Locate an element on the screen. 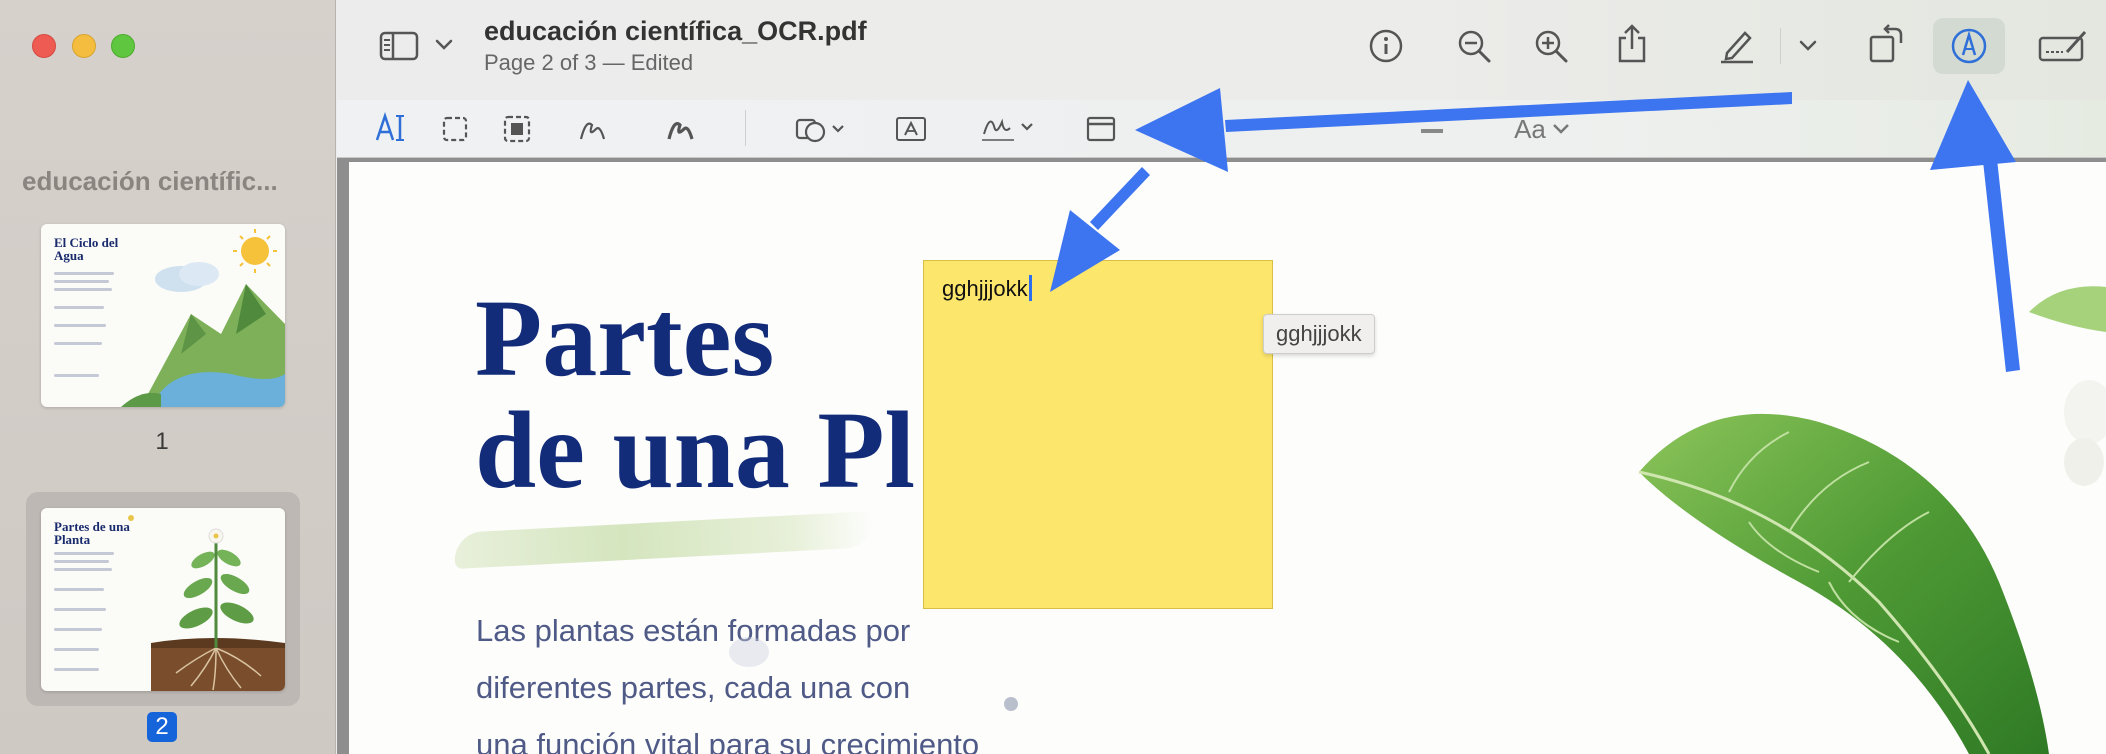 This screenshot has height=754, width=2106. markup-icon is located at coordinates (1969, 46).